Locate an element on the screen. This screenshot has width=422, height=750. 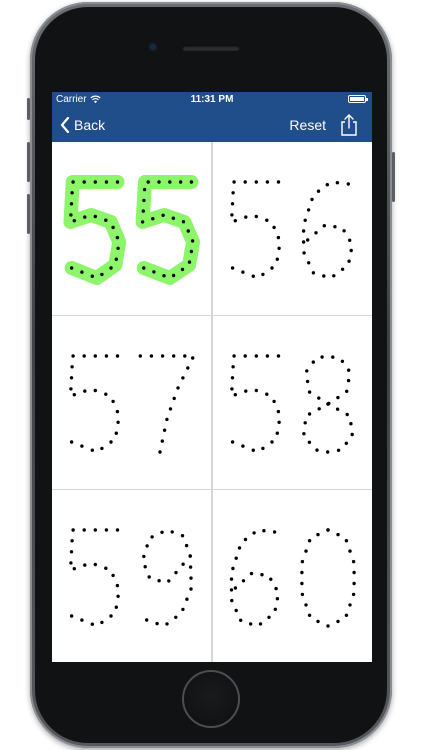
back-label: Back is located at coordinates (90, 125).